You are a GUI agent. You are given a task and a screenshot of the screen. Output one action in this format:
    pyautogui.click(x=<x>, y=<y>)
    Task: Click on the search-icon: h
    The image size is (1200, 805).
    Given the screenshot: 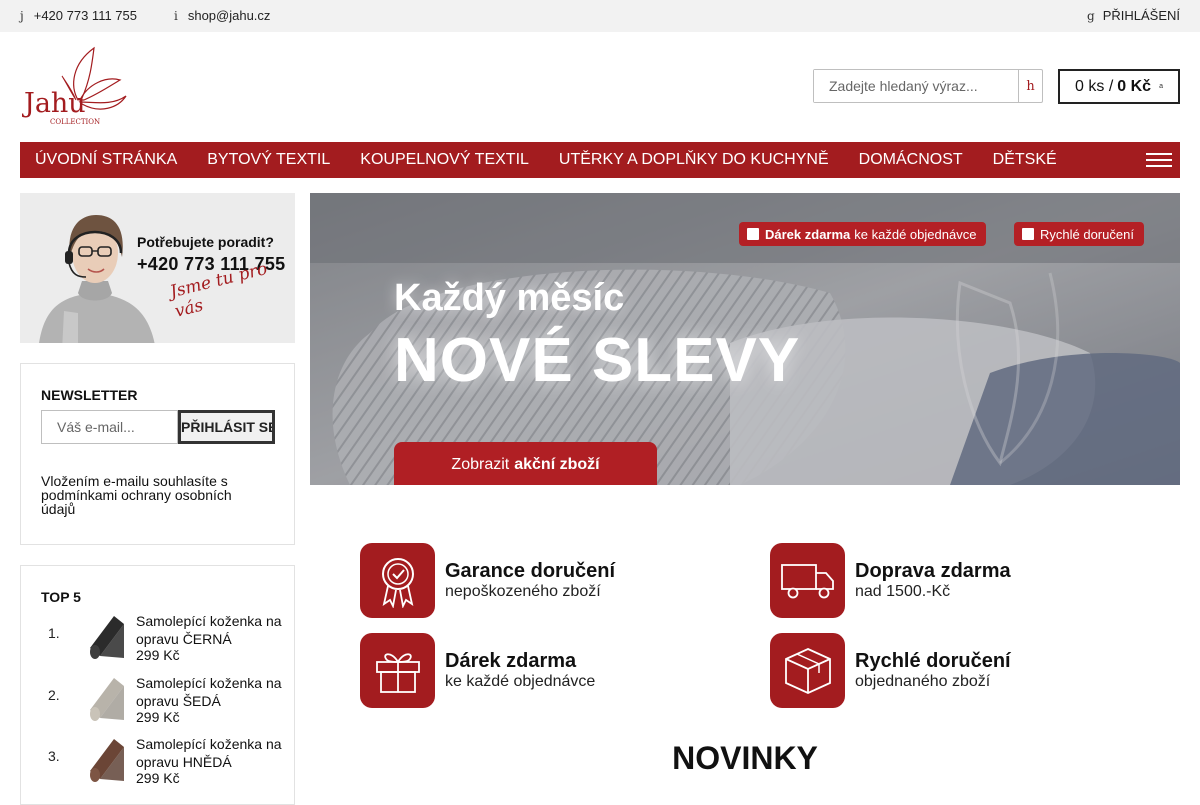 What is the action you would take?
    pyautogui.click(x=1030, y=86)
    